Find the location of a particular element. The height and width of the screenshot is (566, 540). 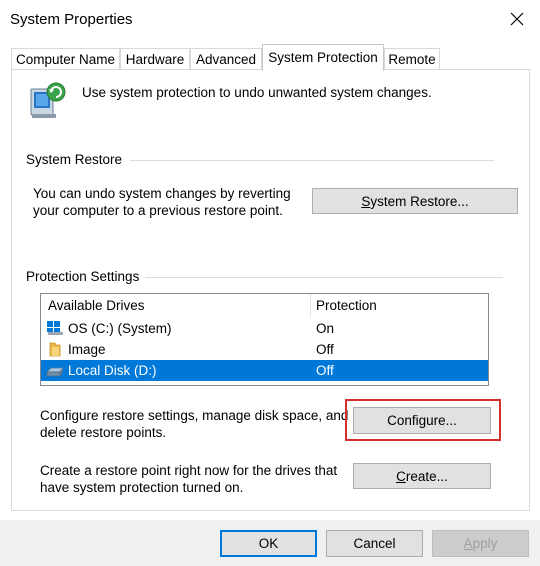

system-restore-group-title: System Restore is located at coordinates (77, 159).